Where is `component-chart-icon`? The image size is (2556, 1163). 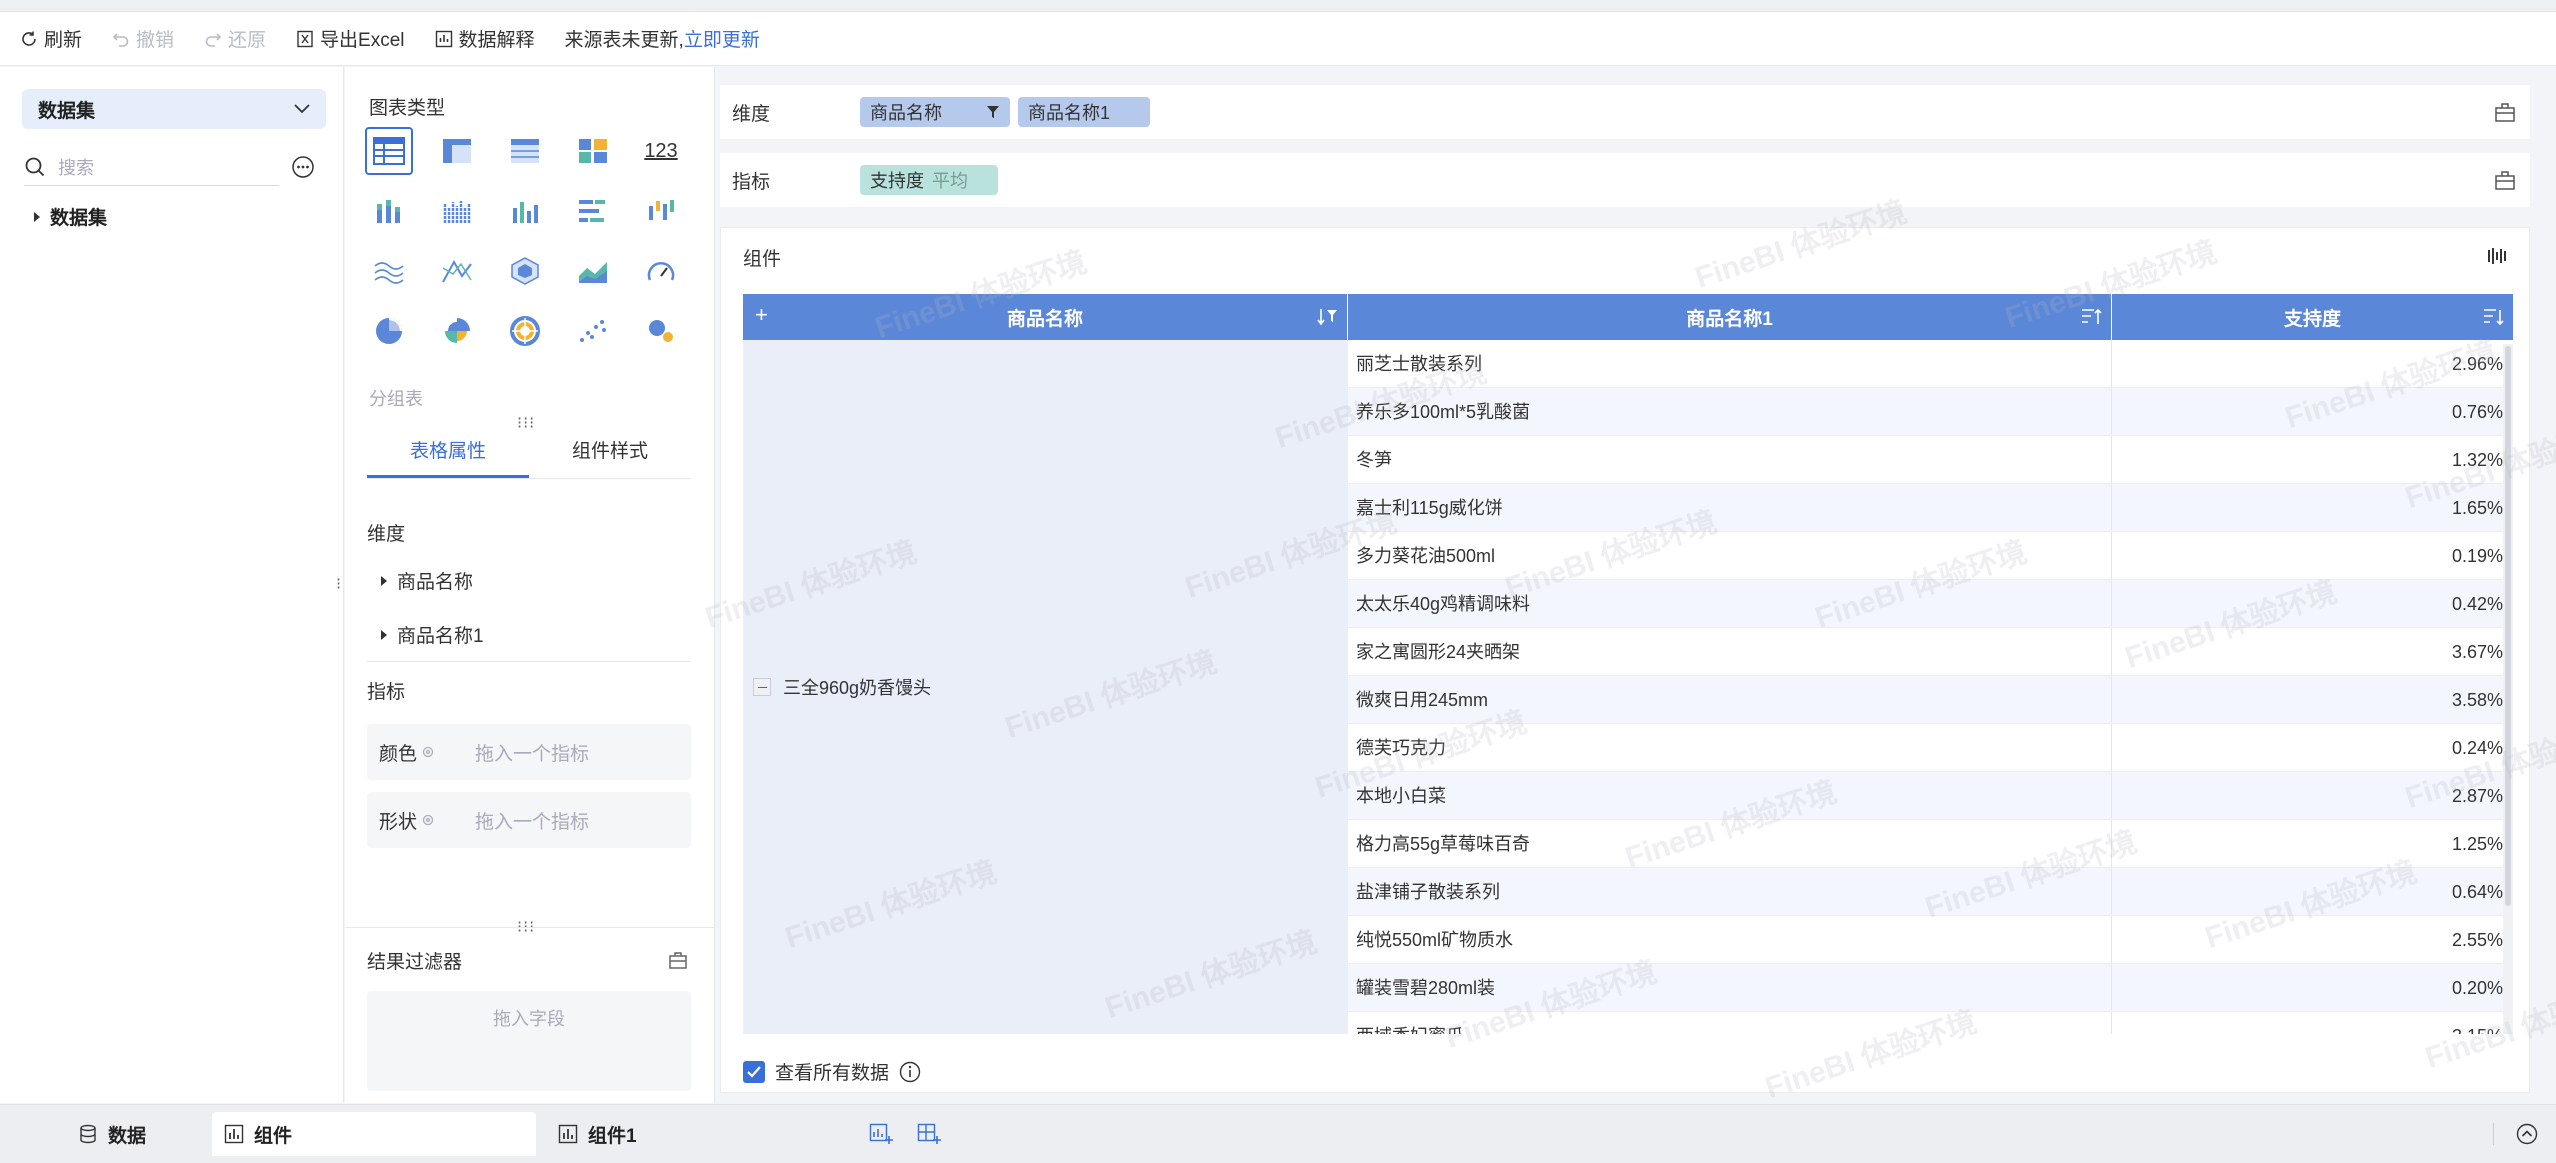 component-chart-icon is located at coordinates (234, 1134).